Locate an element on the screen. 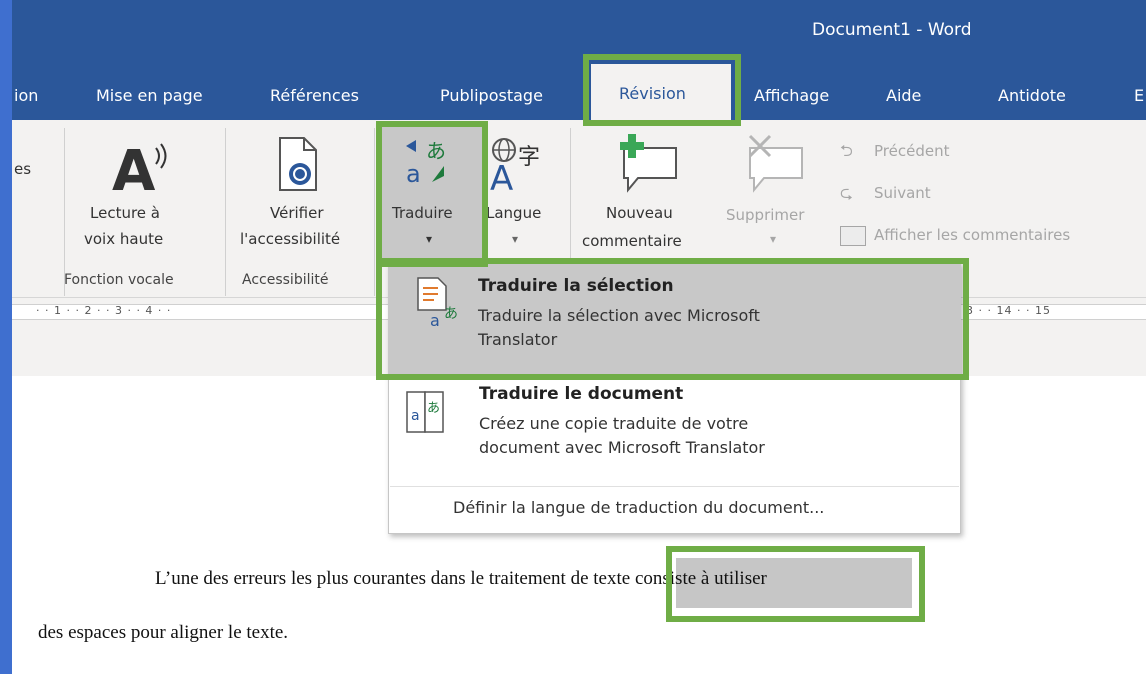  document-selected-text: traitement de texte is located at coordinates (559, 578).